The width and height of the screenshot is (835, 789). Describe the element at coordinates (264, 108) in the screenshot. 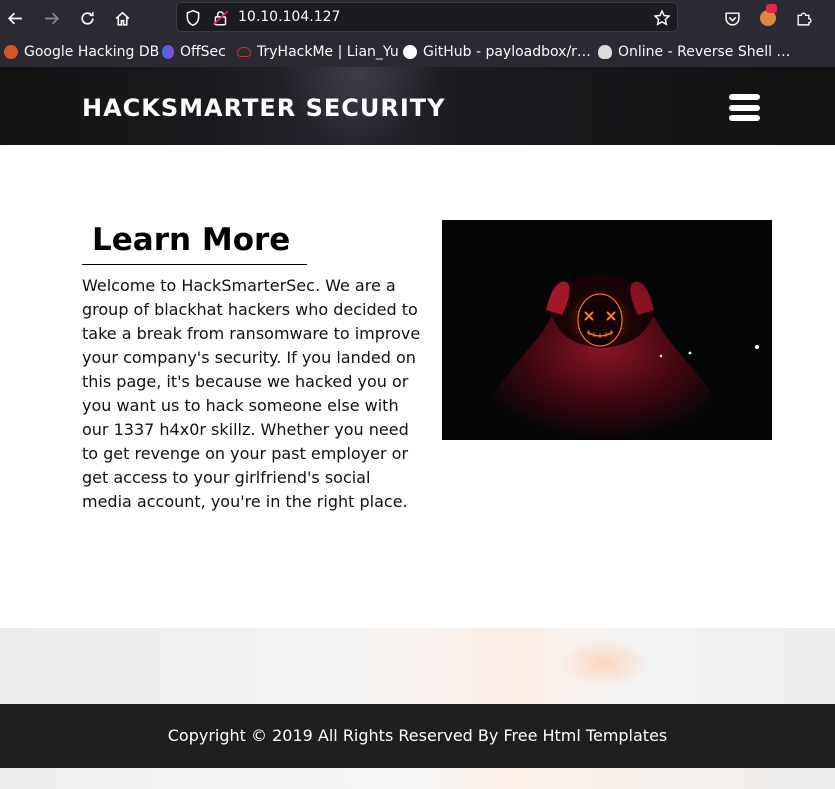

I see `site-brand: HACKSMARTER SECURITY` at that location.